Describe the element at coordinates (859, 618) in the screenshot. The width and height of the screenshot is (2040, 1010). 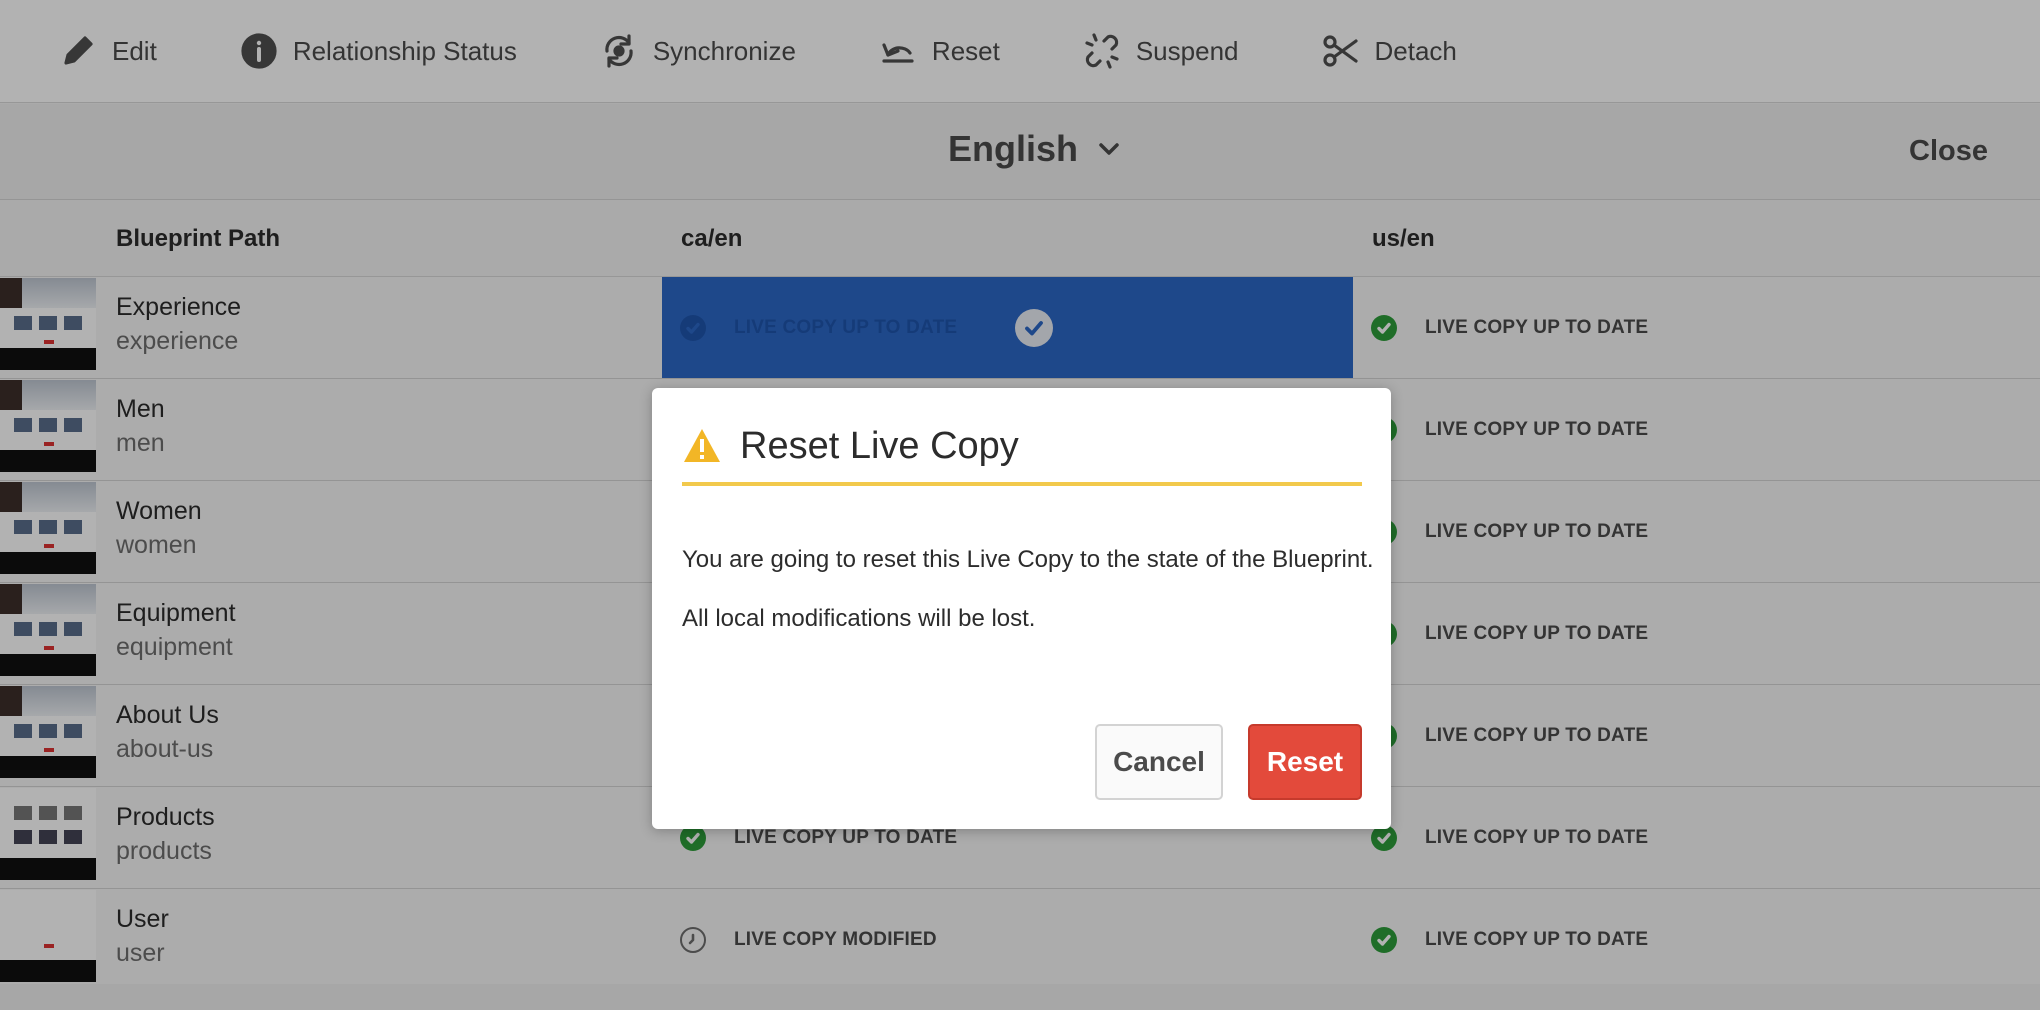
I see `dialog-warning-text: All local modifications will be lost.` at that location.